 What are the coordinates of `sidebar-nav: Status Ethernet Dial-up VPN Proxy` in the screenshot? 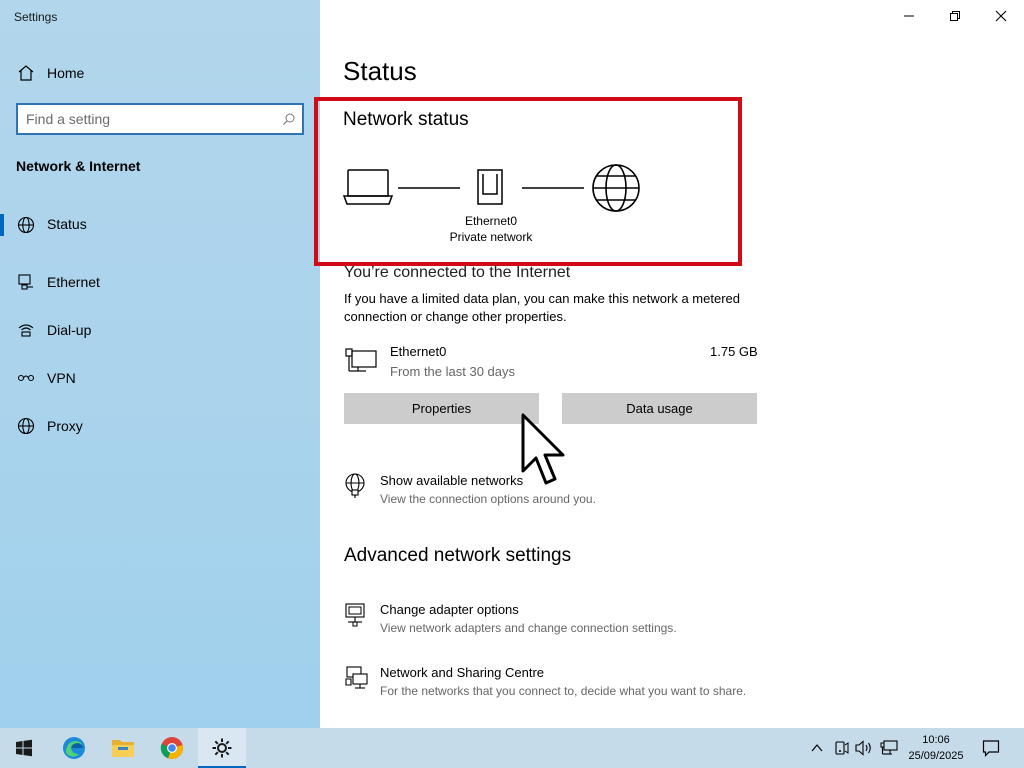 It's located at (160, 330).